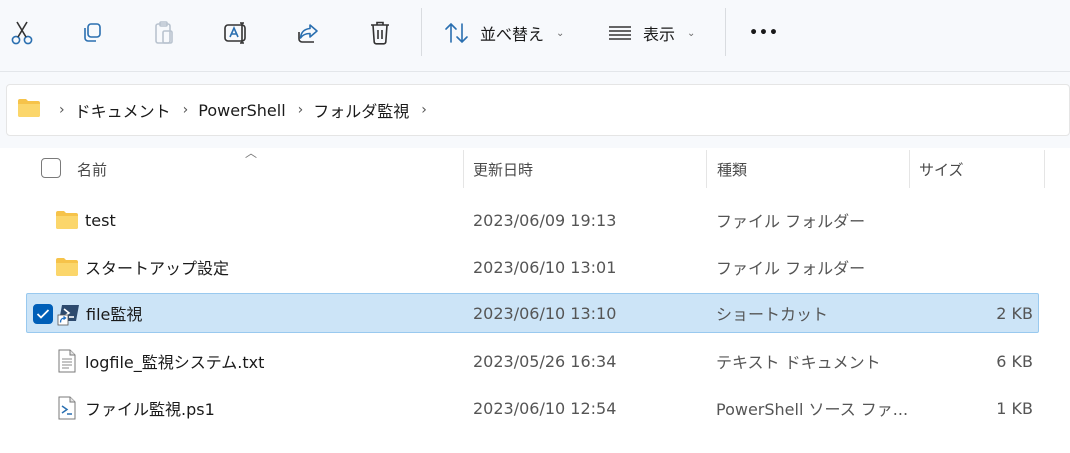 The height and width of the screenshot is (453, 1070). Describe the element at coordinates (772, 314) in the screenshot. I see `file-type: ショートカット` at that location.